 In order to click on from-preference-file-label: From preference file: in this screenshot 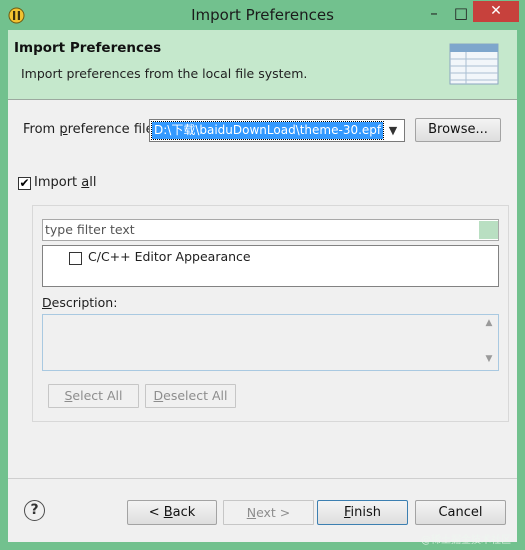, I will do `click(90, 129)`.